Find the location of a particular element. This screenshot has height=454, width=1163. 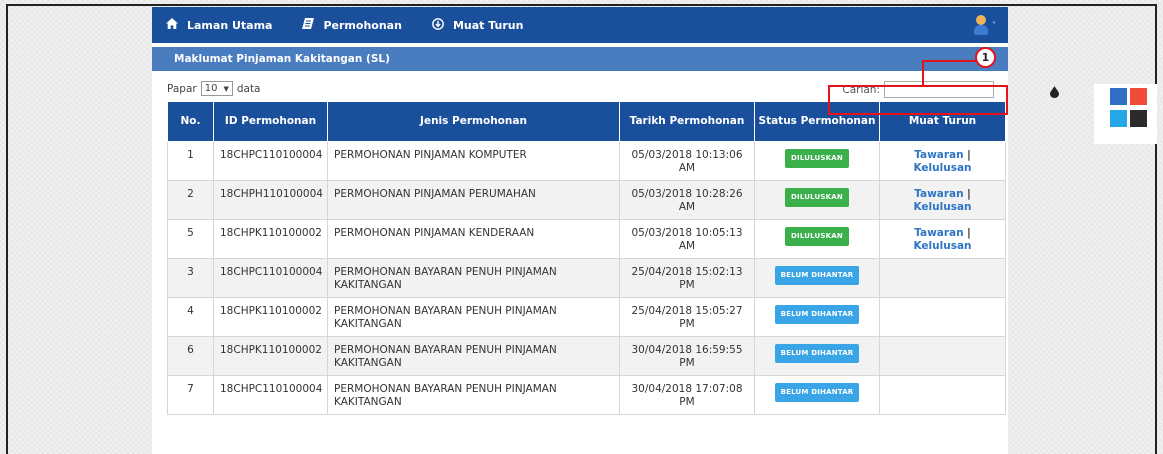

page-length-value: 10 is located at coordinates (211, 88).